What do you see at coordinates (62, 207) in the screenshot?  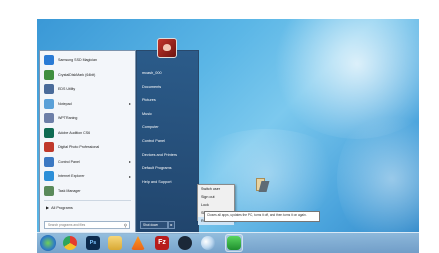 I see `all-programs-label: All Programs` at bounding box center [62, 207].